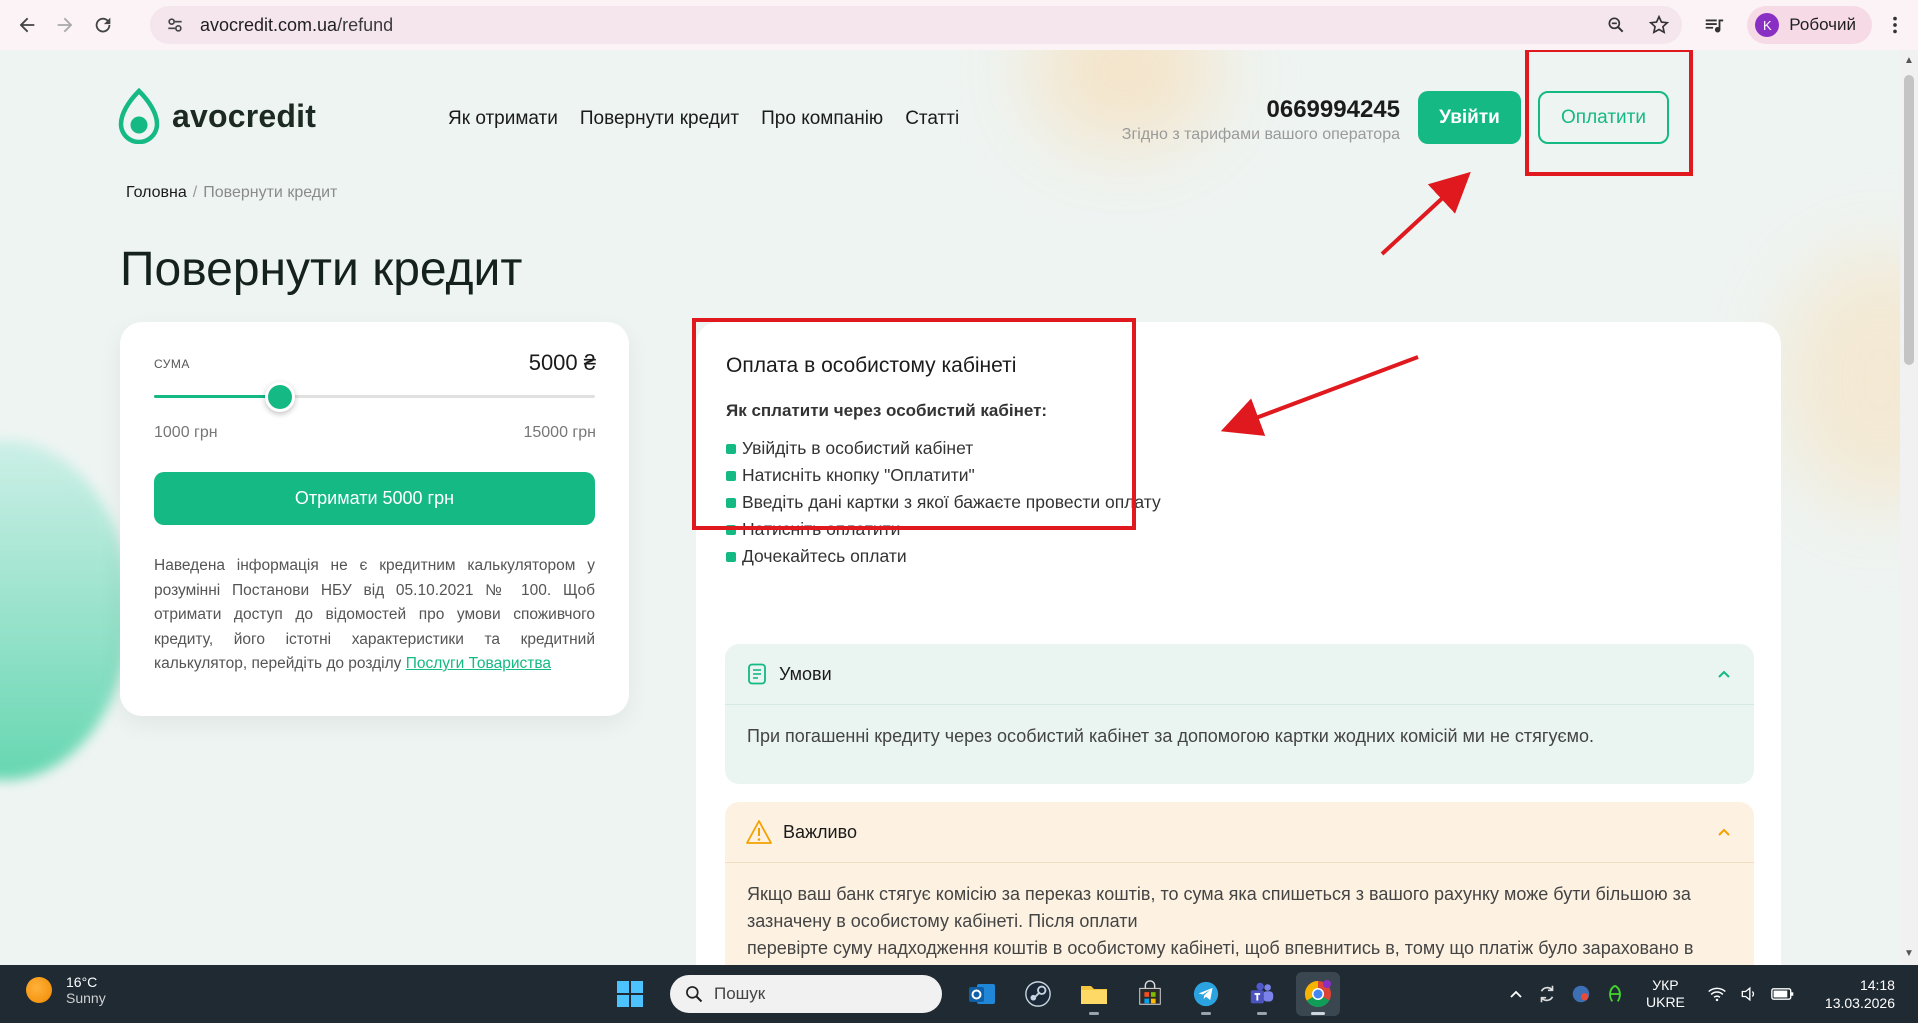 The image size is (1918, 1023). I want to click on steam-icon, so click(1038, 994).